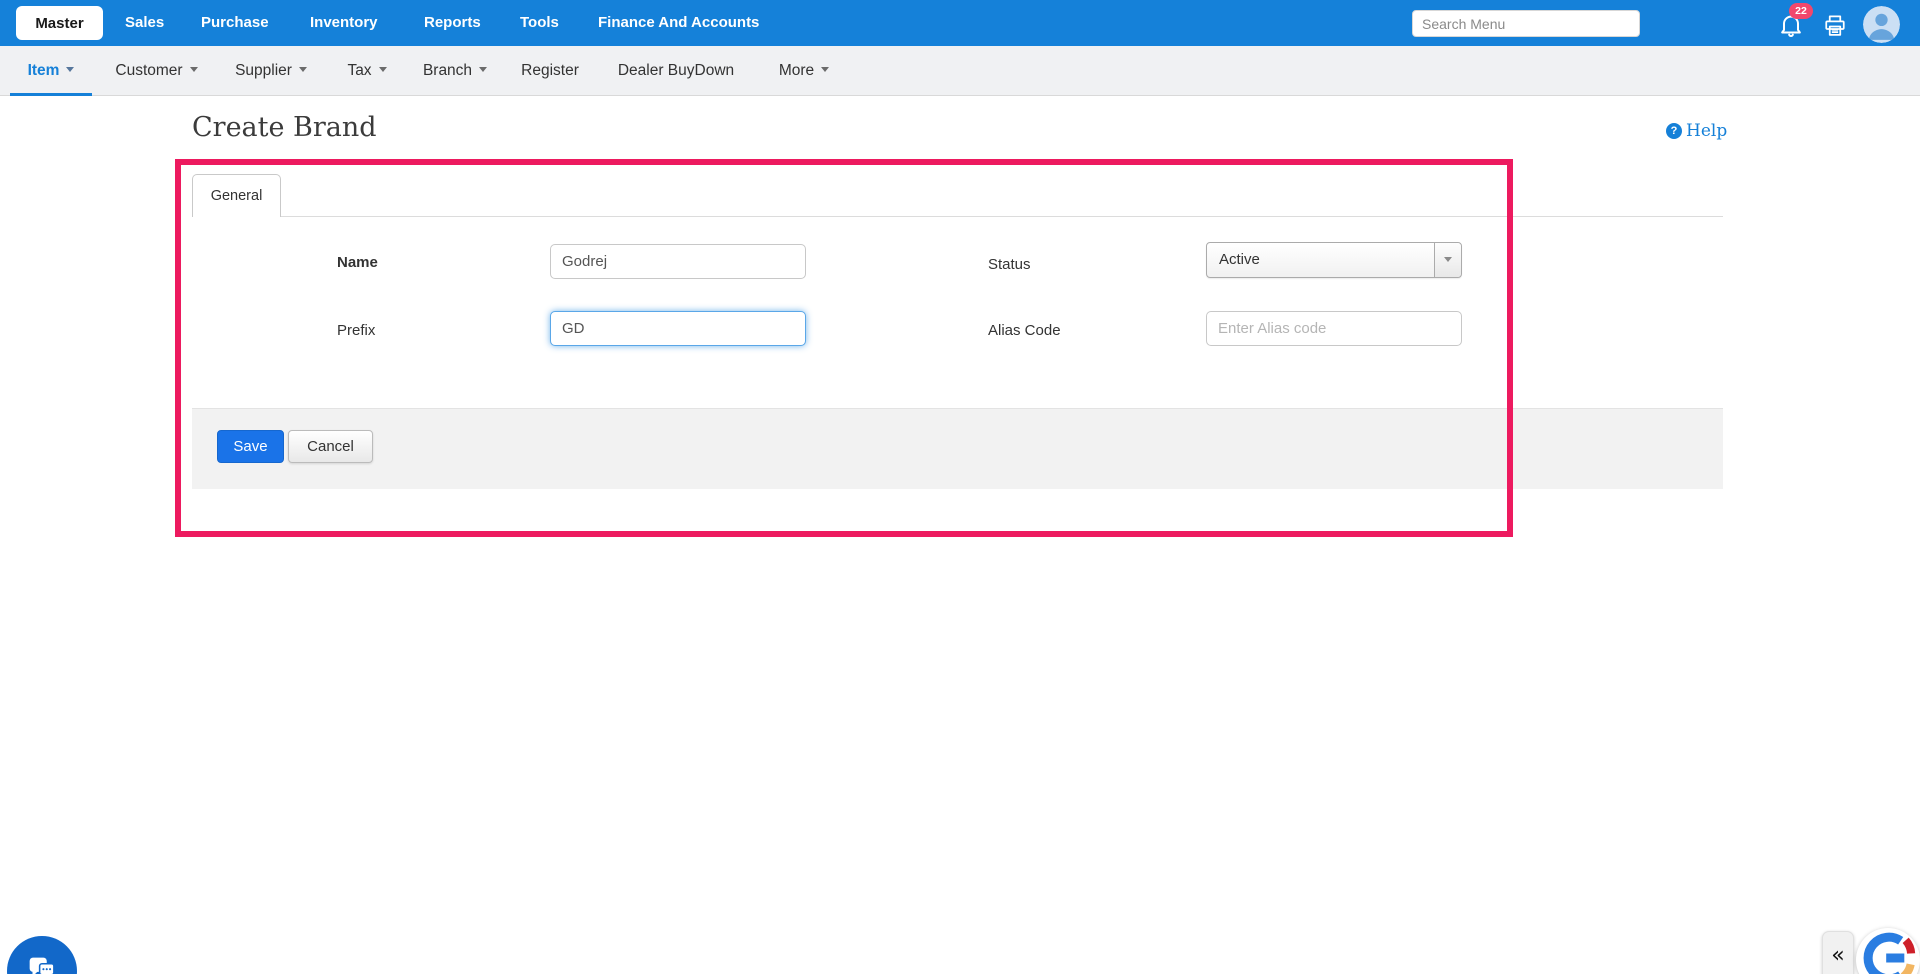  Describe the element at coordinates (1838, 952) in the screenshot. I see `collapse-widget-button: «` at that location.